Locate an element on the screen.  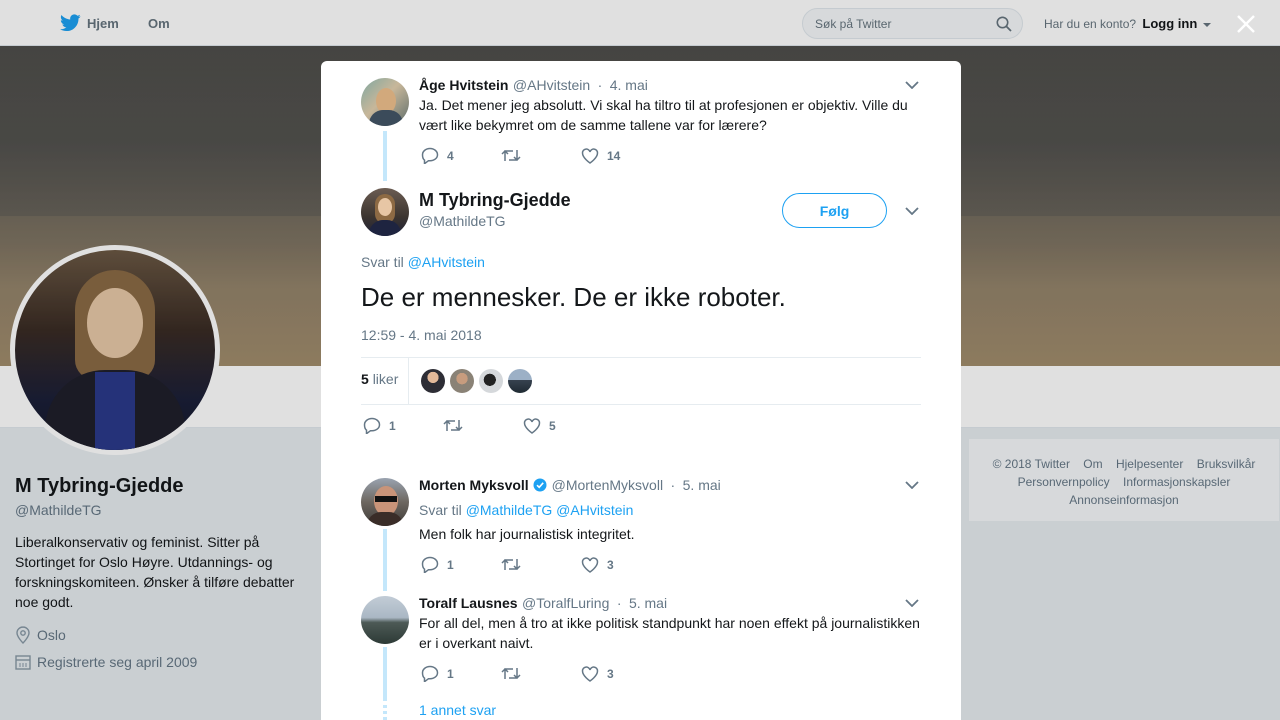
more-replies-link: 1 annet svar is located at coordinates (690, 710).